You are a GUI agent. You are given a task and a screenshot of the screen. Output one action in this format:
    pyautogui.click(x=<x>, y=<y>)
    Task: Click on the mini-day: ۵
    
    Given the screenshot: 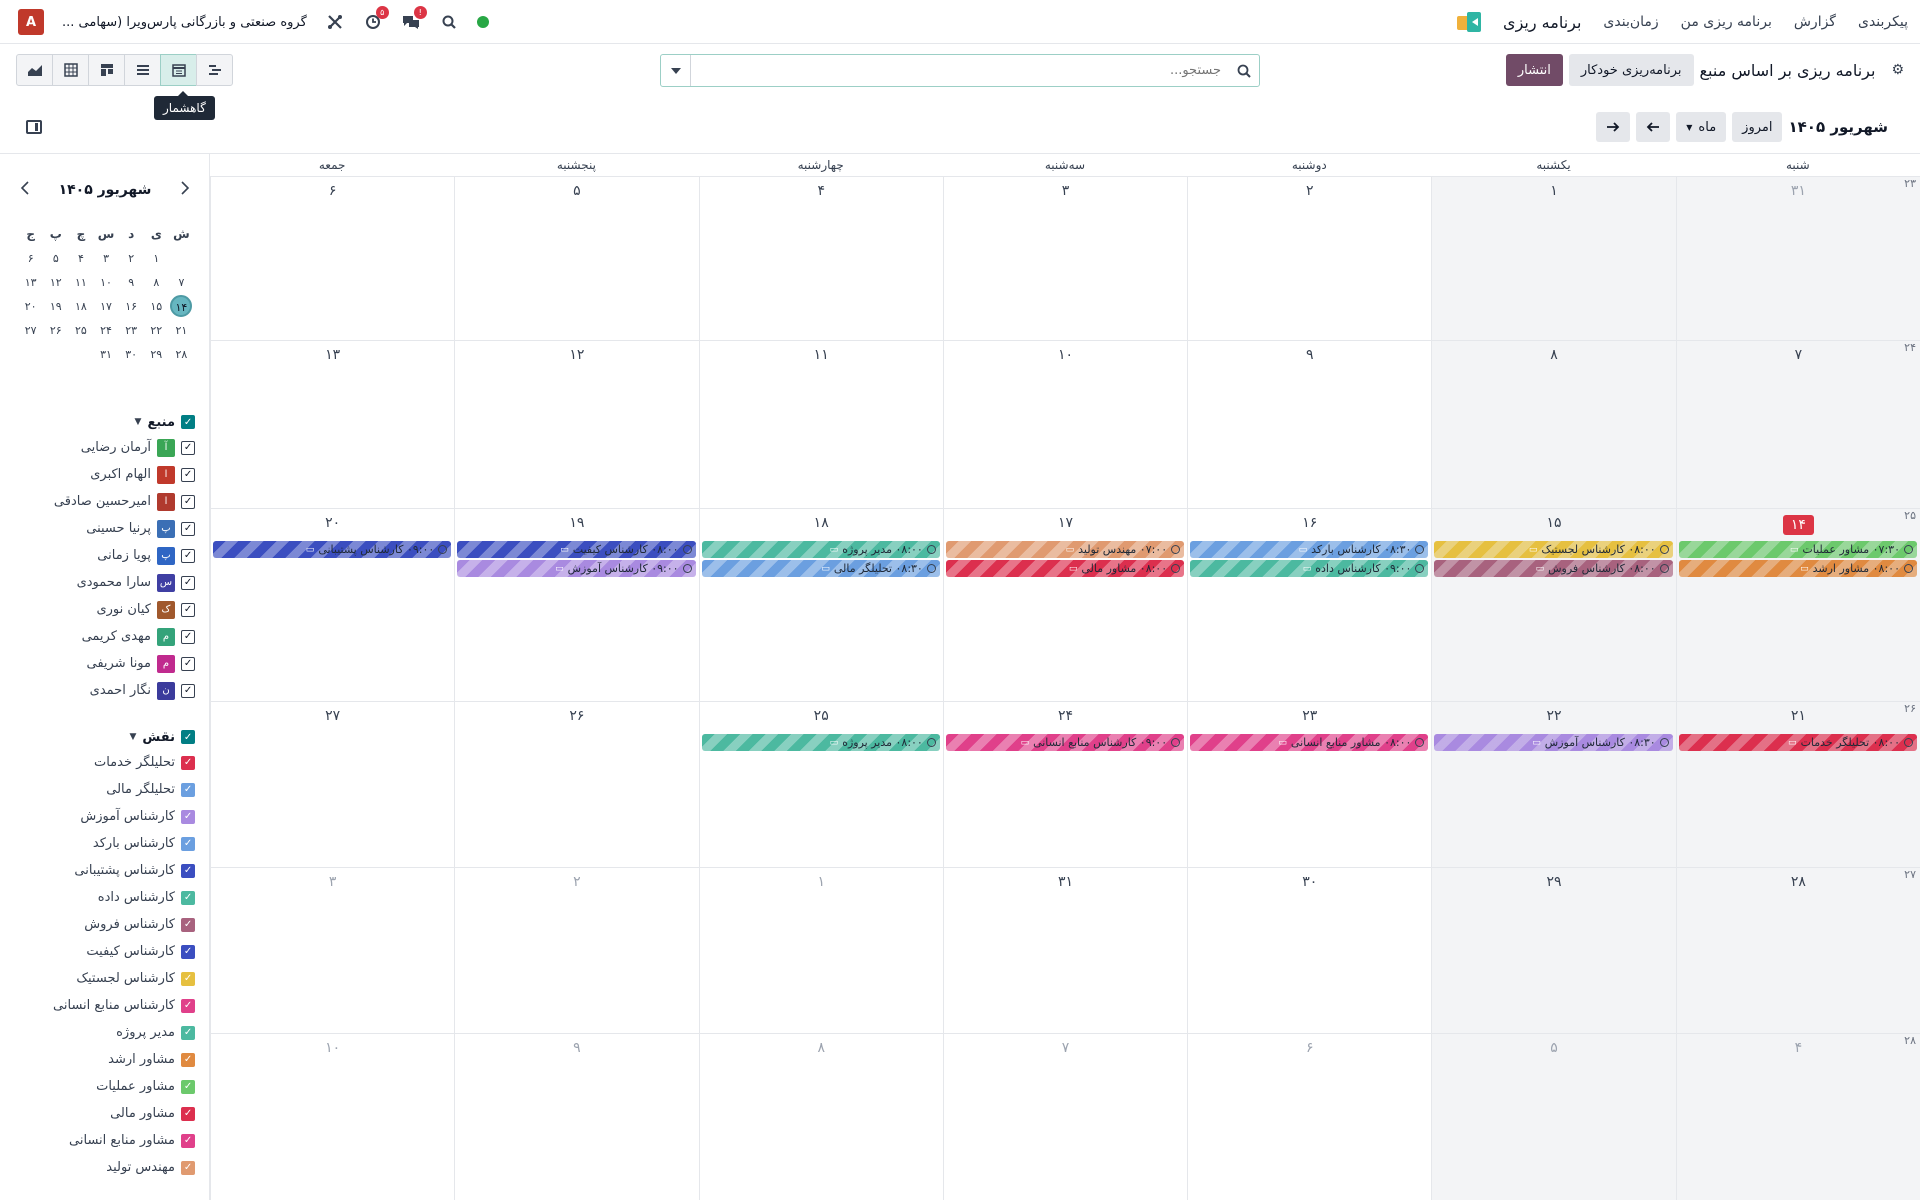 What is the action you would take?
    pyautogui.click(x=55, y=258)
    